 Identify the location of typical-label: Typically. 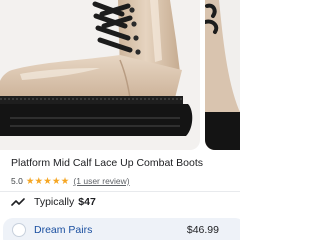
(54, 202).